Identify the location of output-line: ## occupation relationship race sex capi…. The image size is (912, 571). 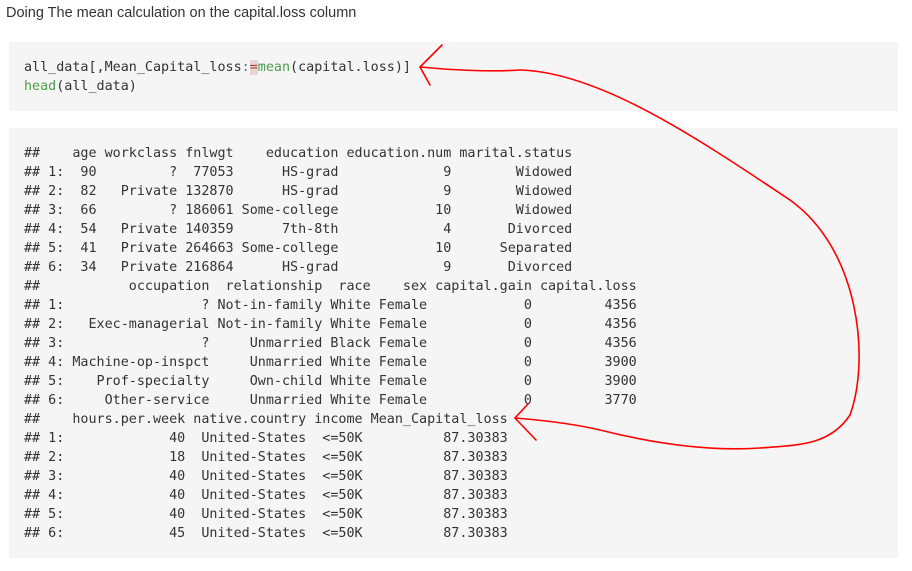
(330, 286).